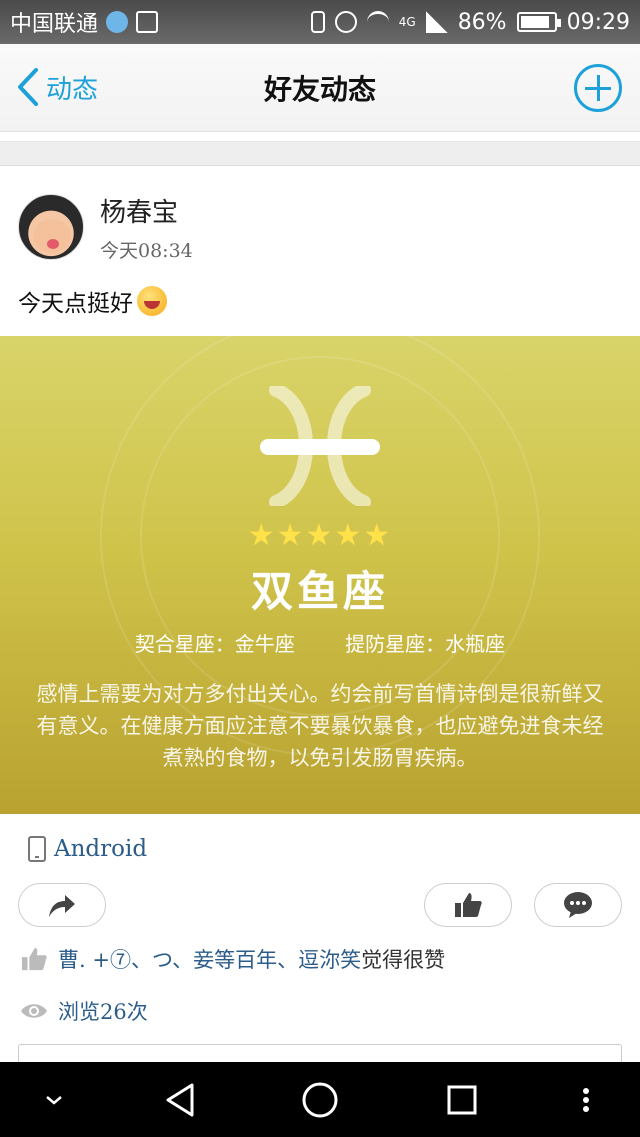 This screenshot has height=1137, width=640. I want to click on vibrate-icon, so click(317, 22).